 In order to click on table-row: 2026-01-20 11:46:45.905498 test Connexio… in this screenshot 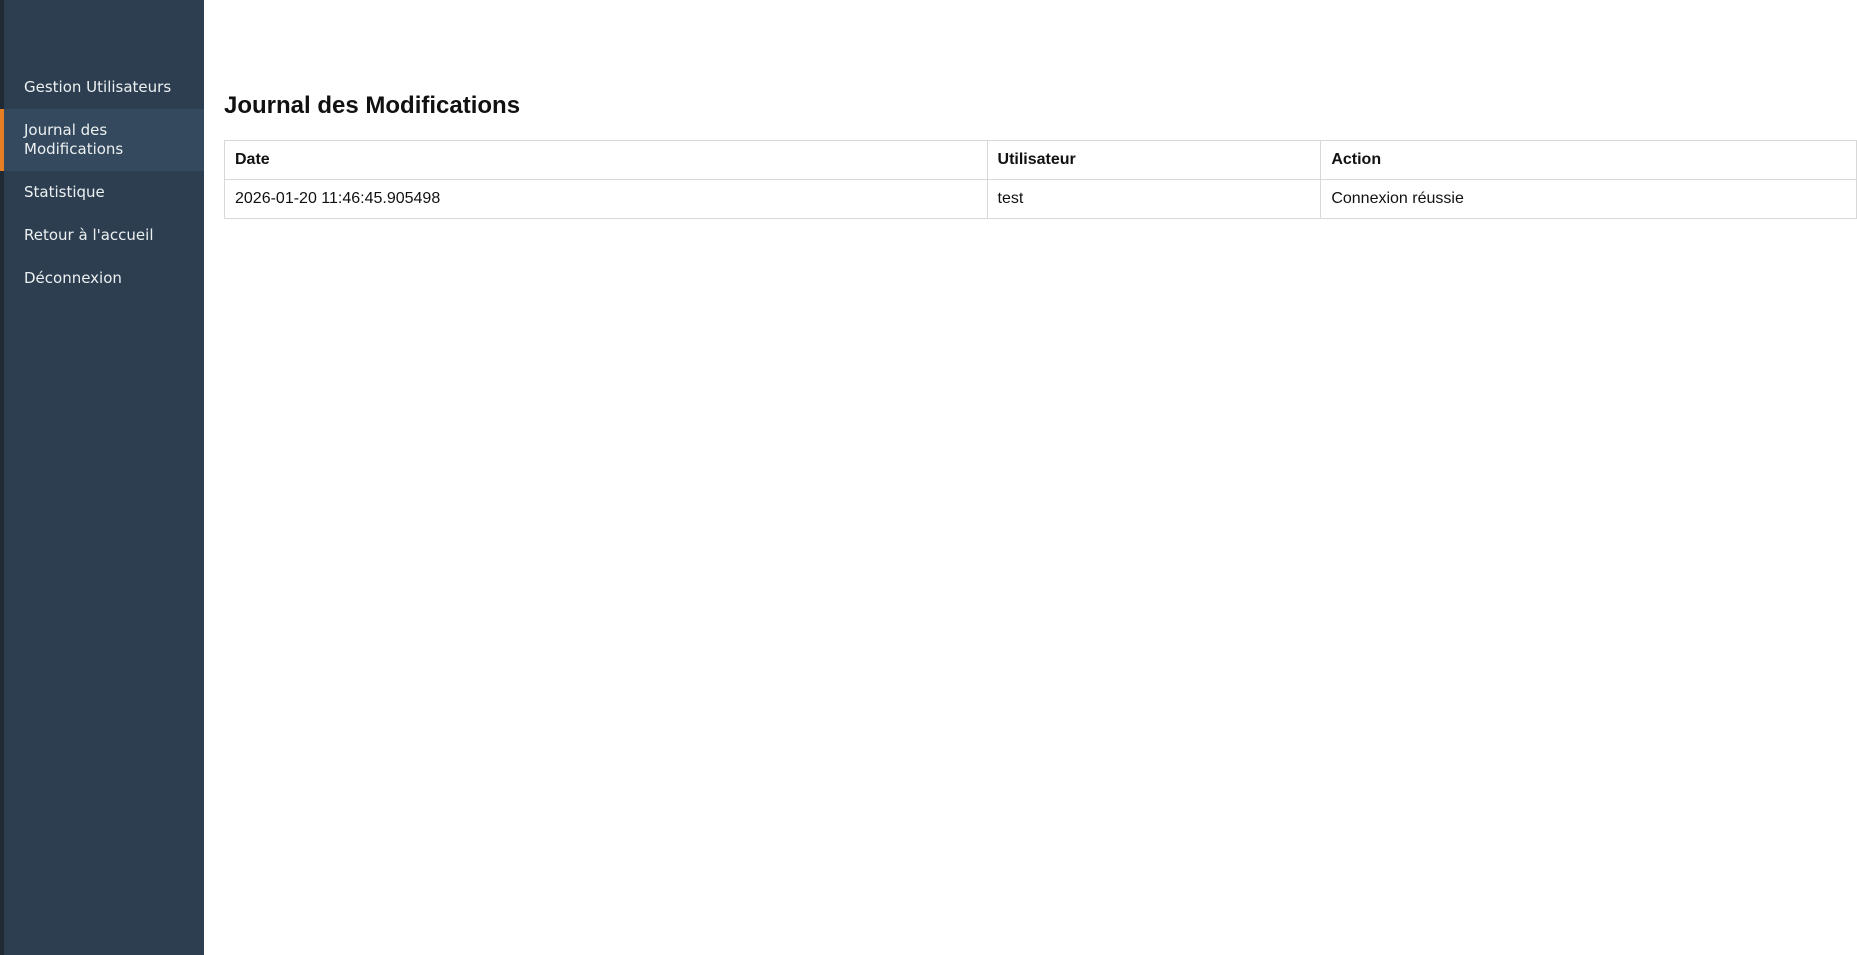, I will do `click(1040, 199)`.